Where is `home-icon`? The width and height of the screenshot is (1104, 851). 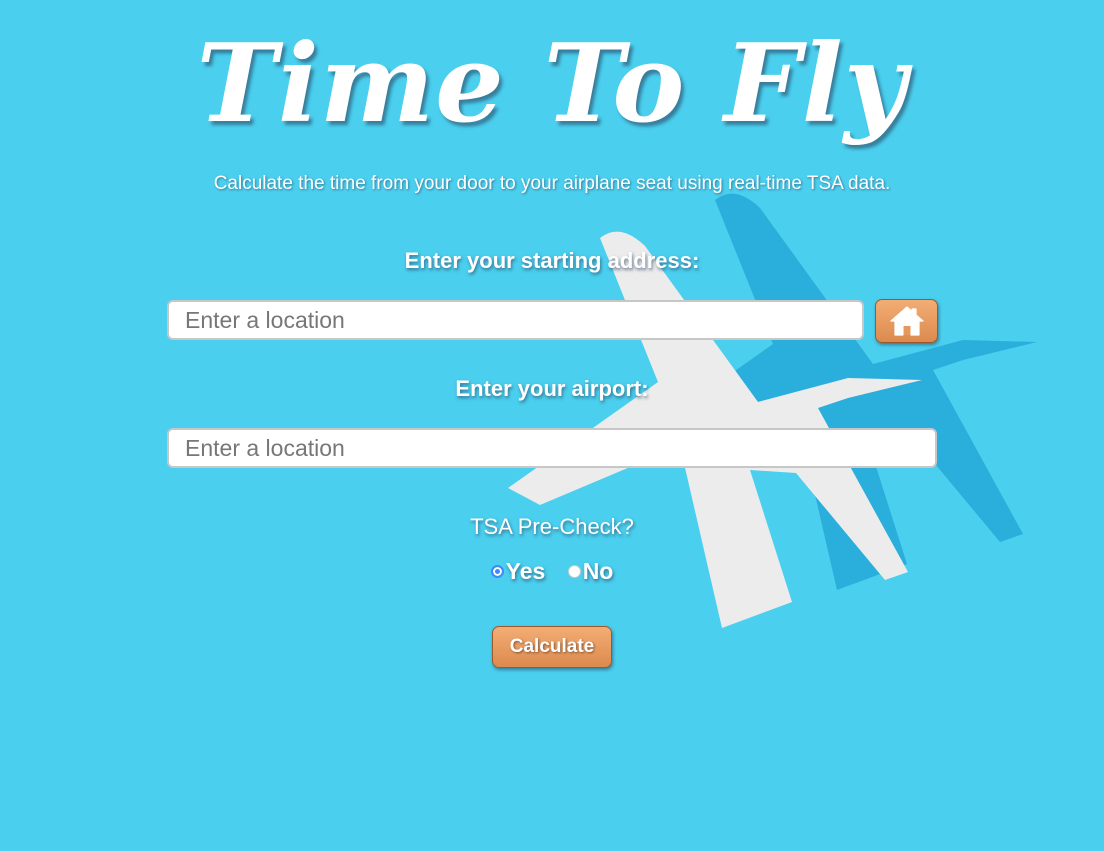
home-icon is located at coordinates (907, 321).